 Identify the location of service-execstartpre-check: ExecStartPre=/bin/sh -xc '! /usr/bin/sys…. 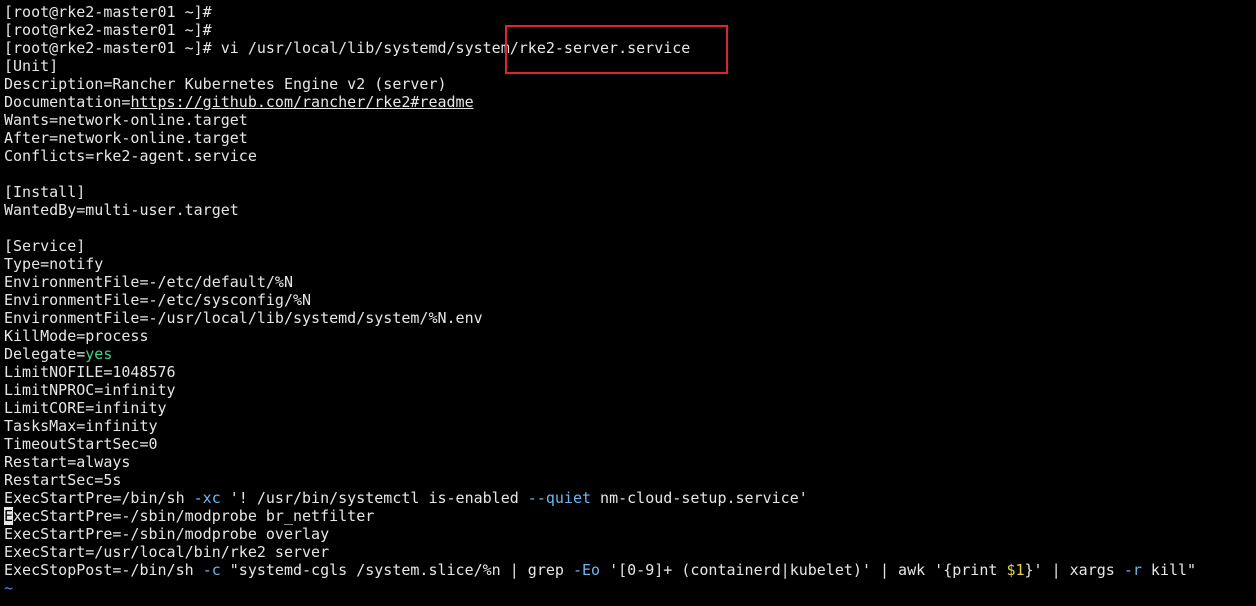
(630, 498).